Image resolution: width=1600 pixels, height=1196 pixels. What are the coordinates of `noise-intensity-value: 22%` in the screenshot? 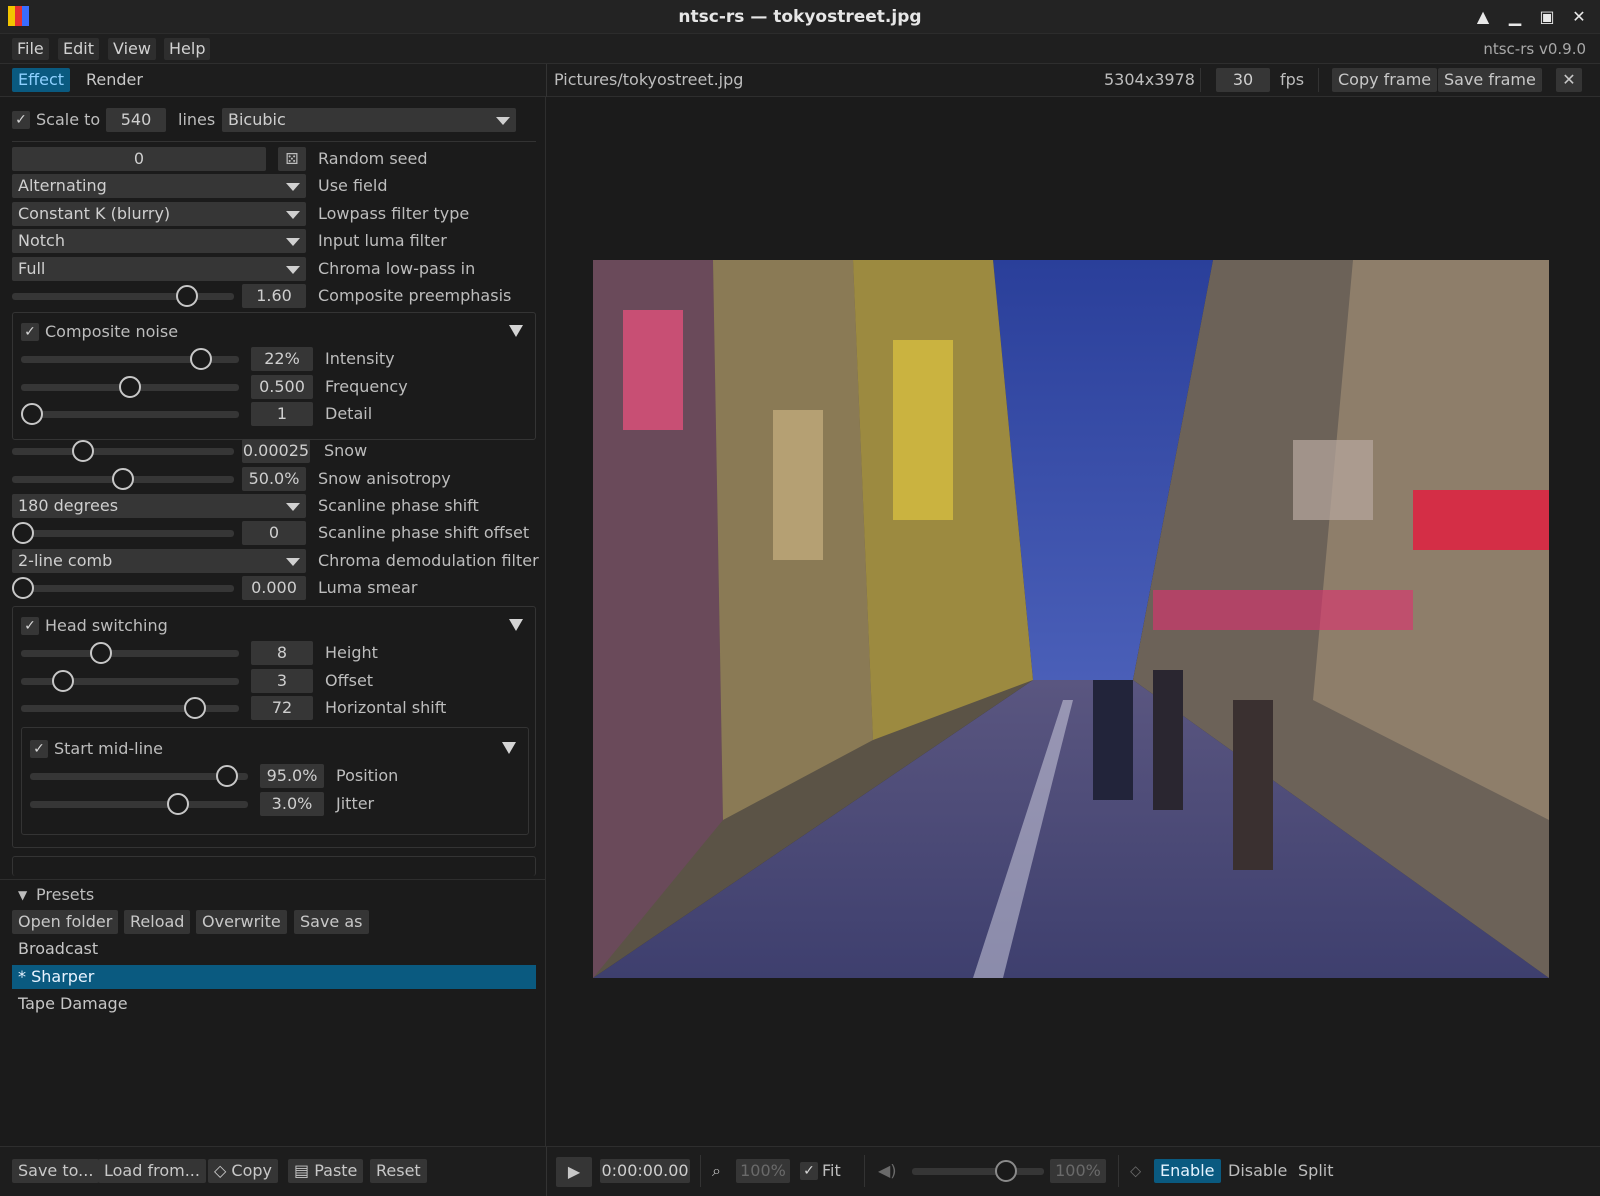 It's located at (282, 359).